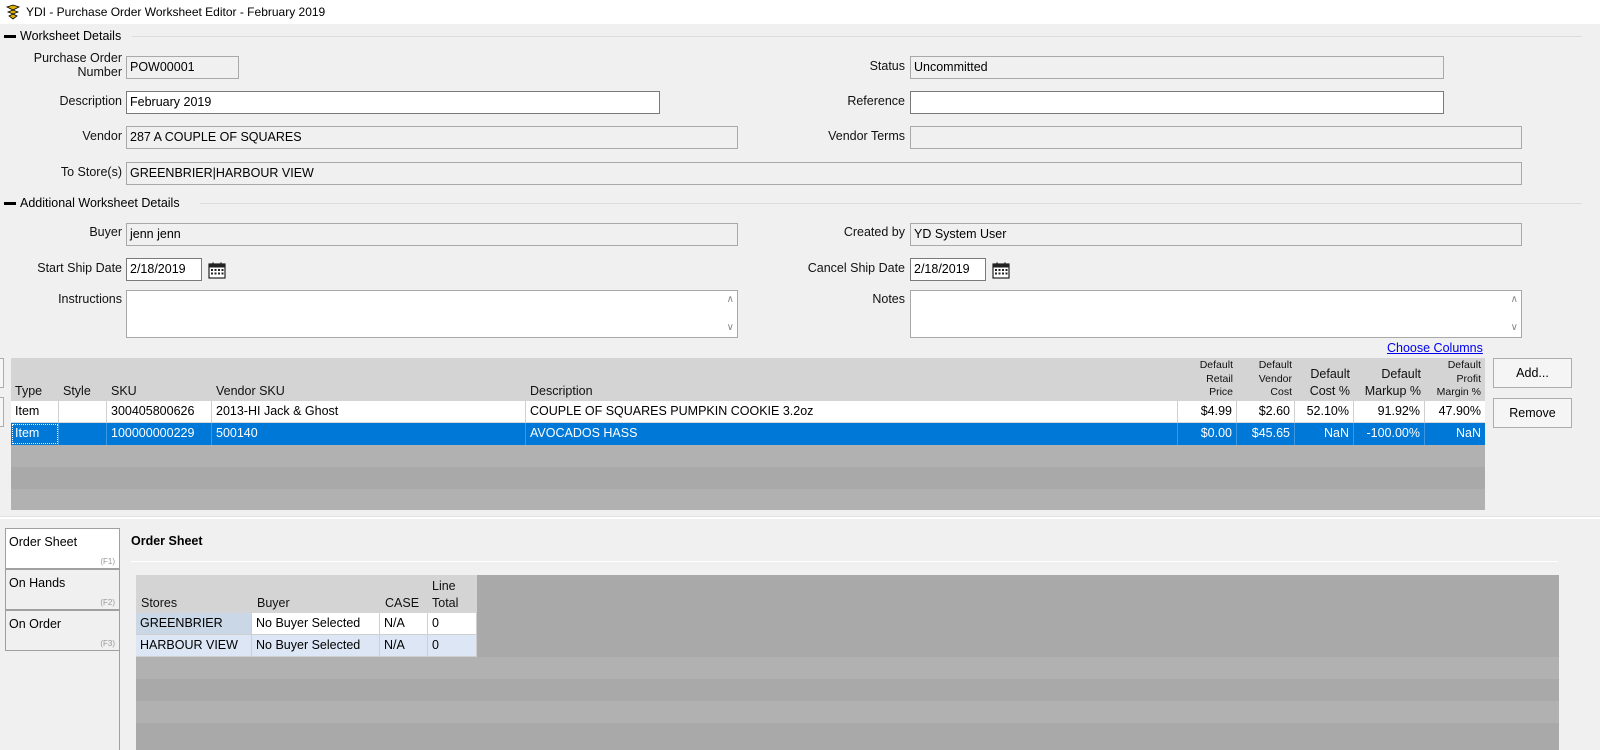  What do you see at coordinates (194, 646) in the screenshot?
I see `store-cell: HARBOUR VIEW` at bounding box center [194, 646].